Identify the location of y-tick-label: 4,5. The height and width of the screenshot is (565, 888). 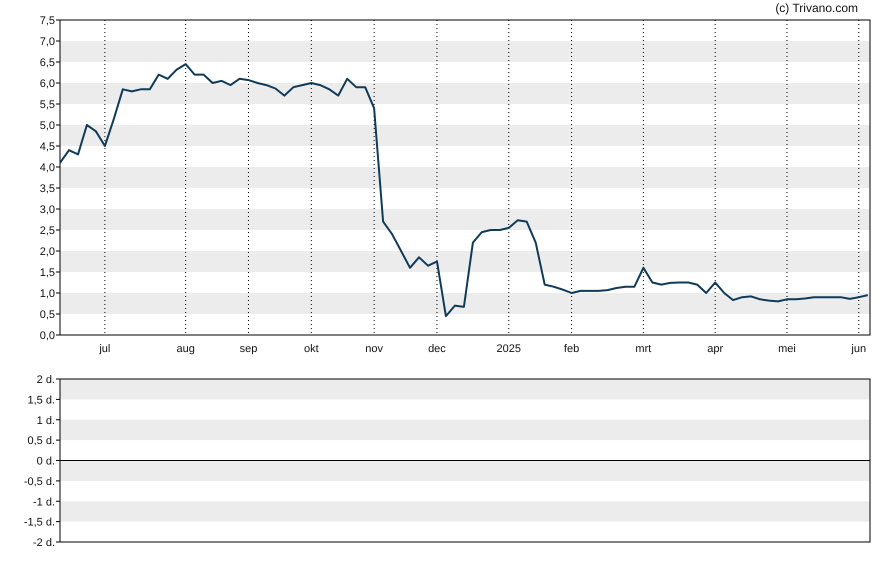
(47, 147).